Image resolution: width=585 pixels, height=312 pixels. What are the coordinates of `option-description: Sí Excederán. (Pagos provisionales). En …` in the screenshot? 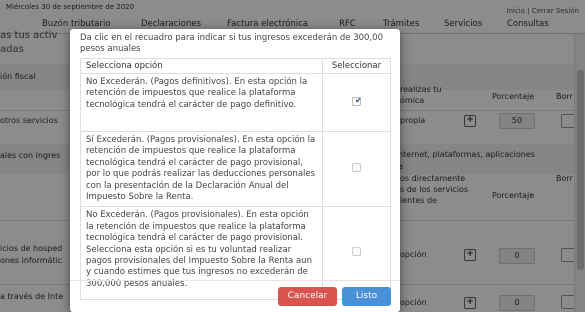 It's located at (201, 169).